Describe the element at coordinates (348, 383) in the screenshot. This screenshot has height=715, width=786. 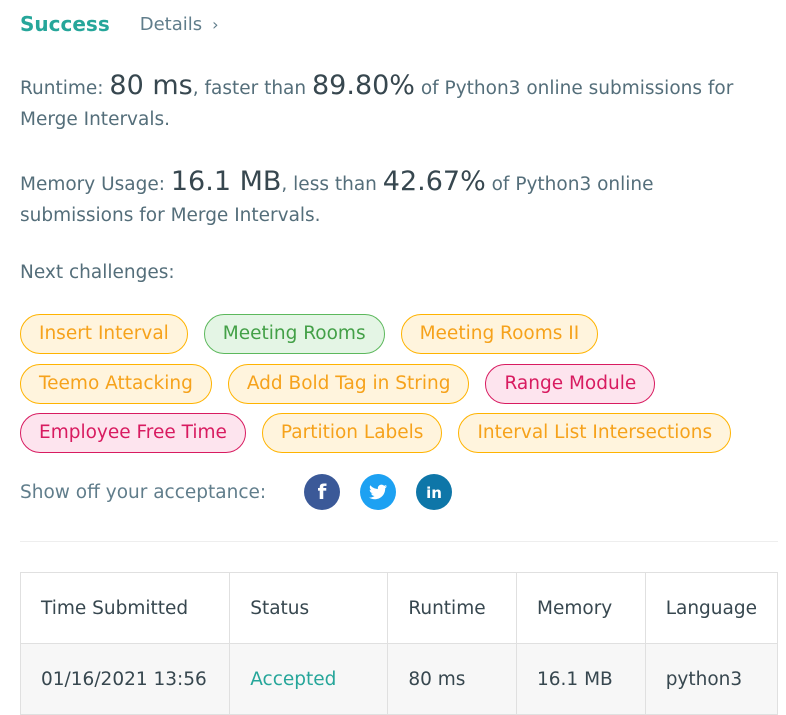
I see `challenge-tag-add-bold-tag: Add Bold Tag in String` at that location.